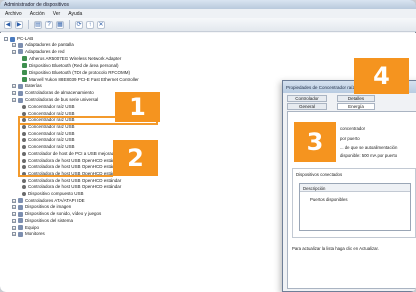 This screenshot has height=292, width=416. What do you see at coordinates (350, 138) in the screenshot?
I see `hub-info-line: por puerto` at bounding box center [350, 138].